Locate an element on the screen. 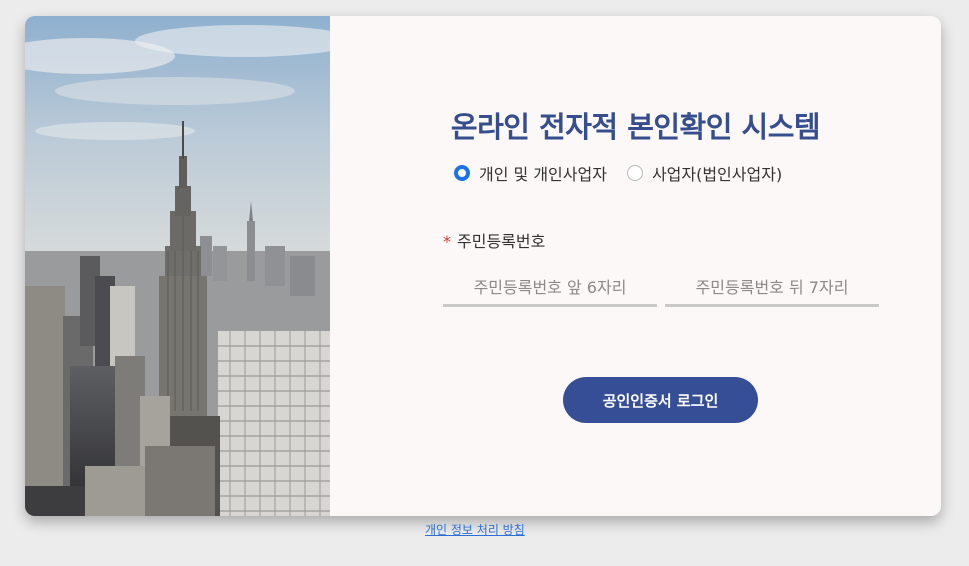 The image size is (969, 566). privacy-policy-link: 개인 정보 처리 방침 is located at coordinates (475, 529).